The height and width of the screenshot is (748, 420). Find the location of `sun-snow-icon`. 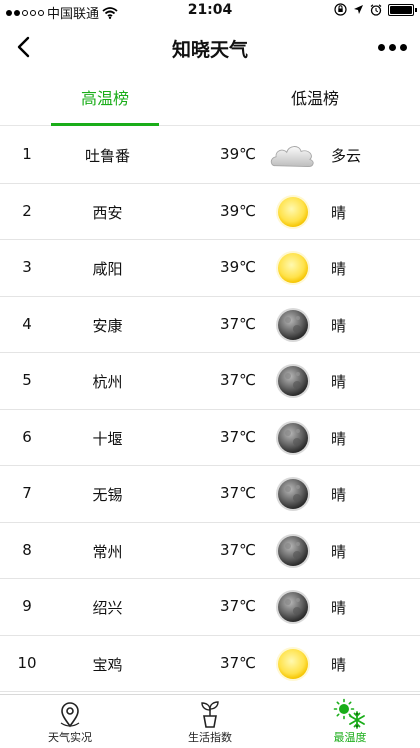

sun-snow-icon is located at coordinates (350, 714).